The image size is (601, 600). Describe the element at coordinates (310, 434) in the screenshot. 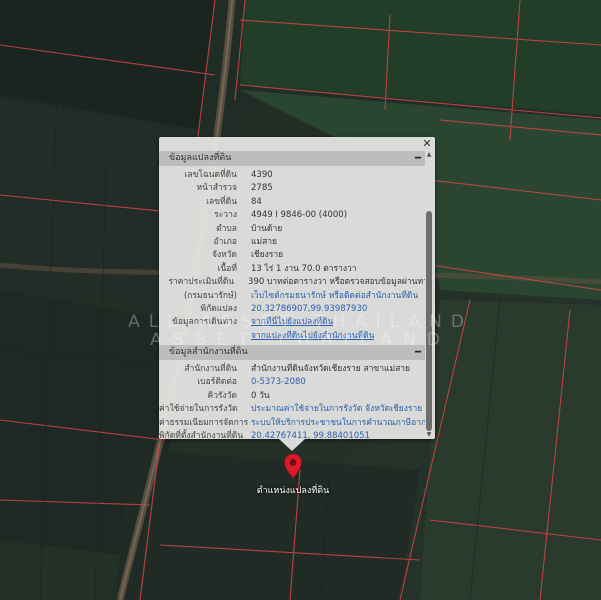

I see `info-row-link: 20.42767411, 99.88401051` at that location.